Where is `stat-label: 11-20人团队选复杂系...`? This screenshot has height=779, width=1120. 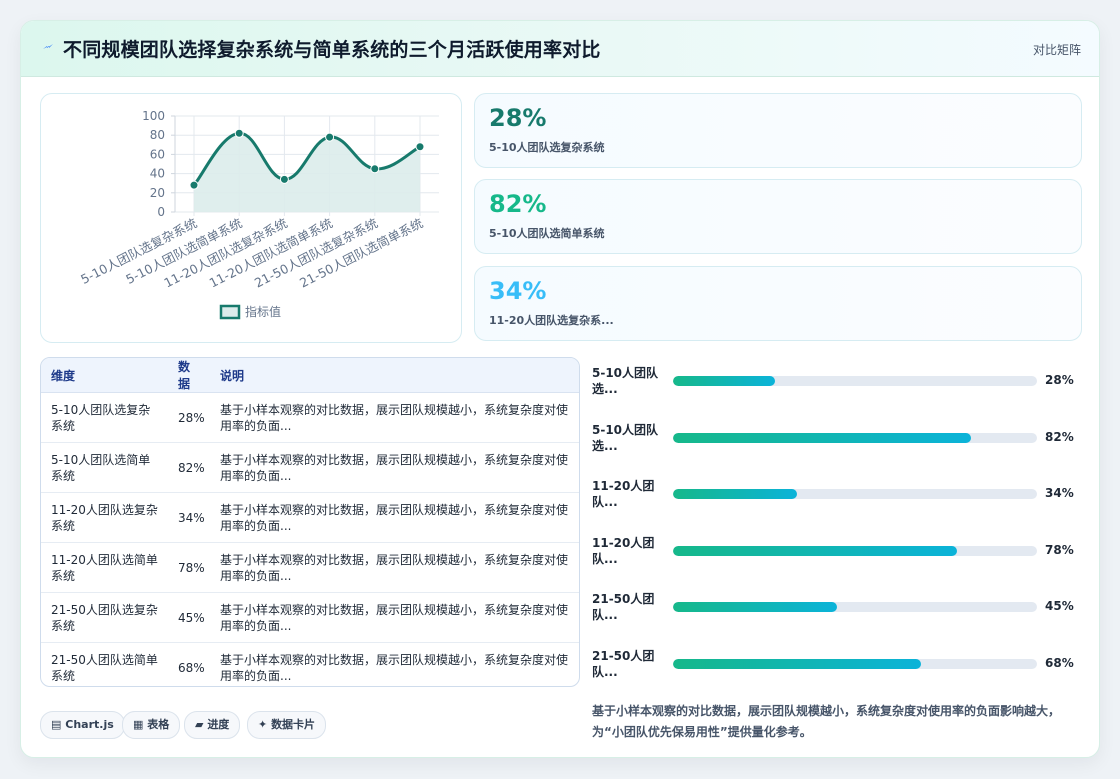
stat-label: 11-20人团队选复杂系... is located at coordinates (551, 320).